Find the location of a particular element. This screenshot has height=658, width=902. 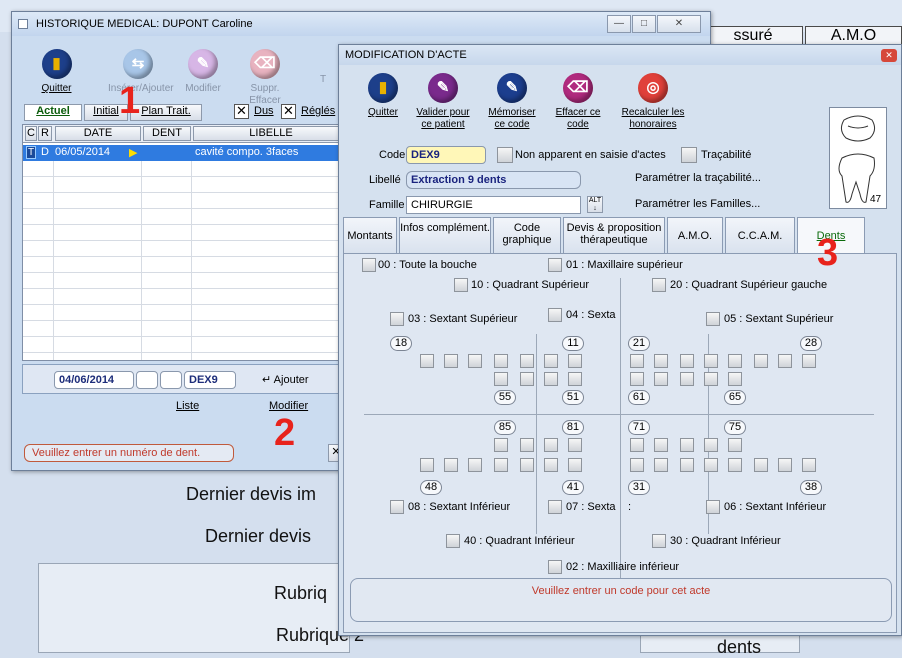

regles-checkbox: ✕ is located at coordinates (288, 111).